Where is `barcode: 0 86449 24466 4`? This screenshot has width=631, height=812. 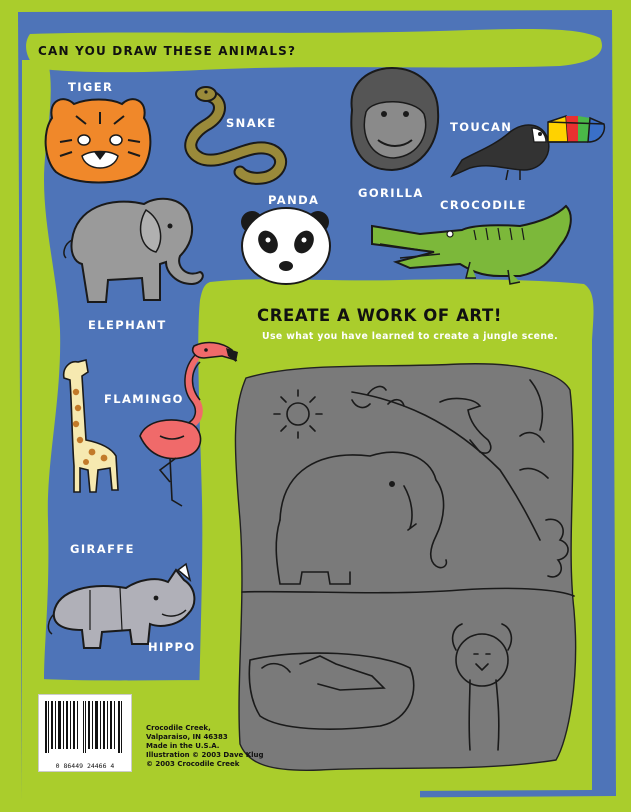
barcode: 0 86449 24466 4 is located at coordinates (85, 733).